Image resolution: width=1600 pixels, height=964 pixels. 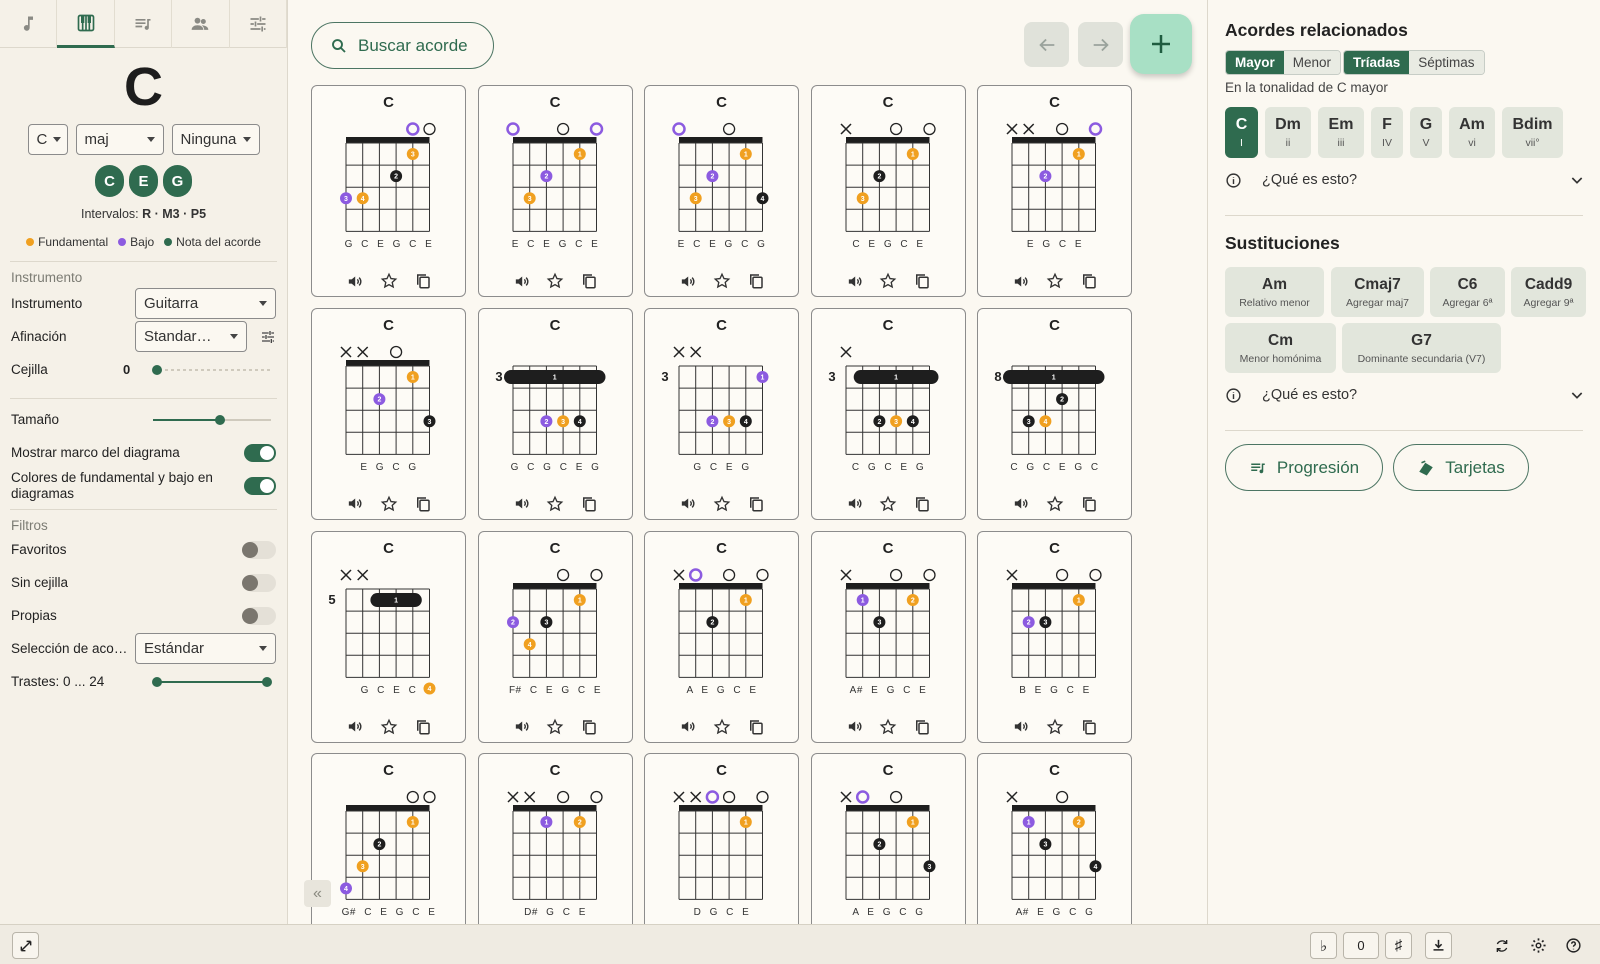 I want to click on chord-card: C 1 2 3 4 F# C E G C E, so click(x=555, y=636).